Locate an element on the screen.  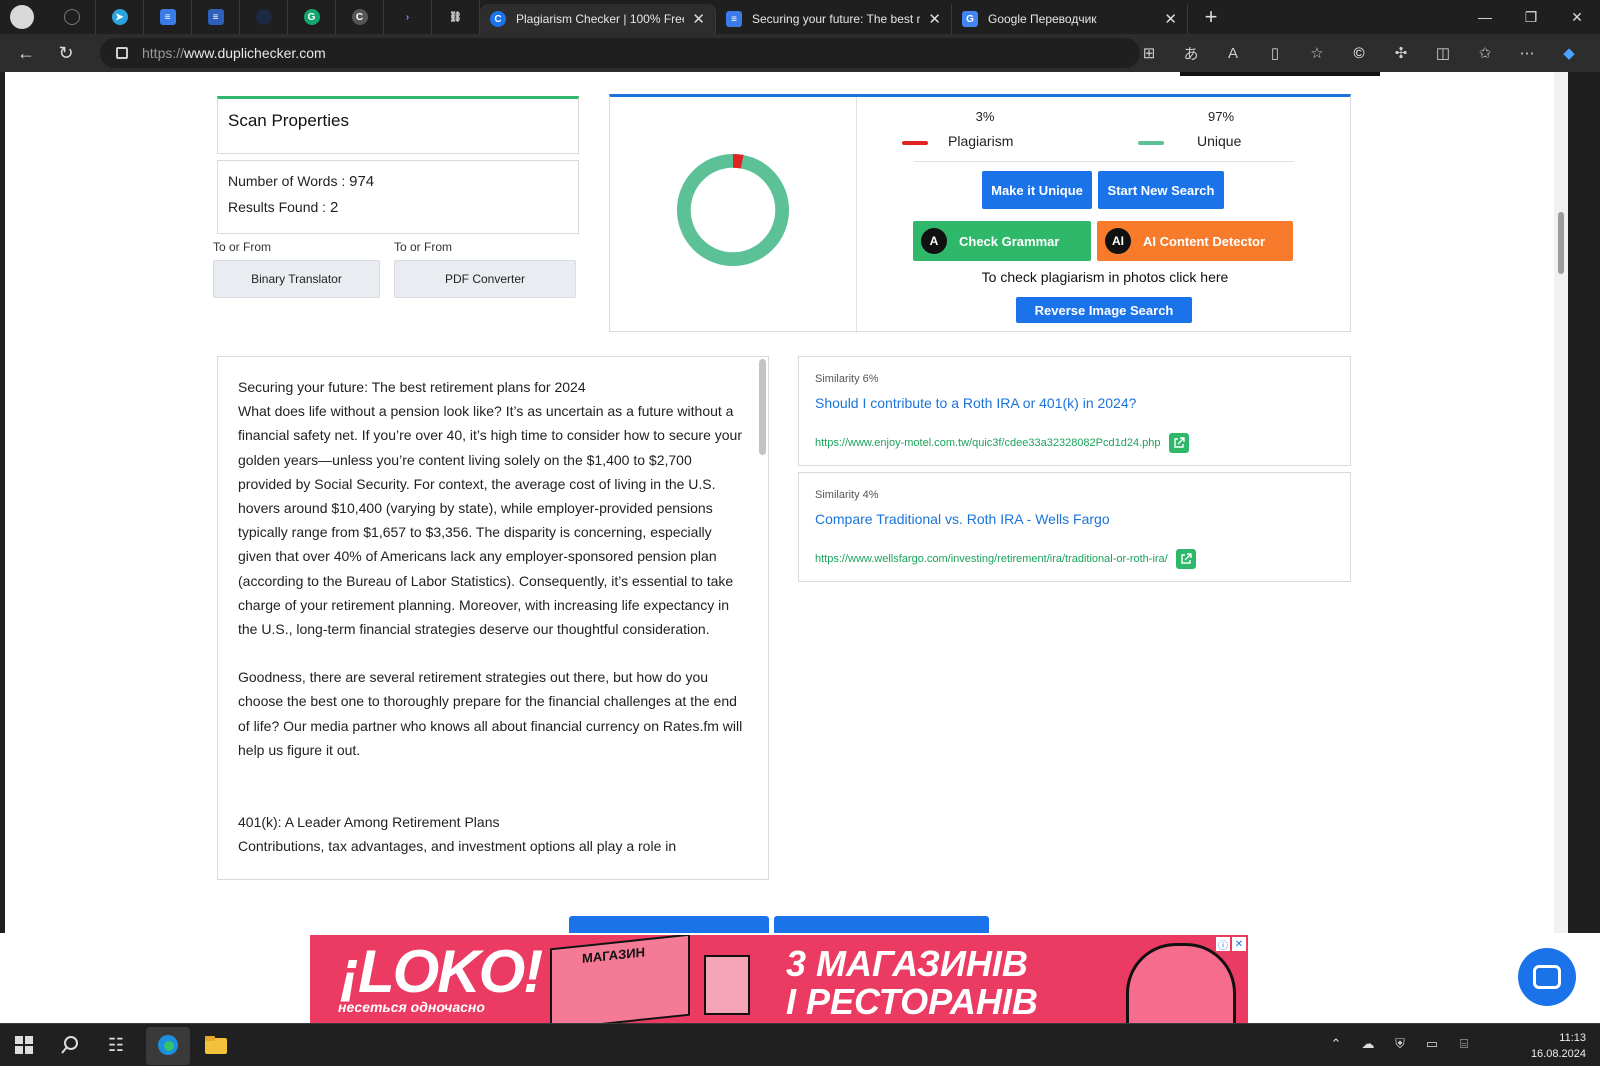
results-found-label: Results Found : is located at coordinates (277, 207).